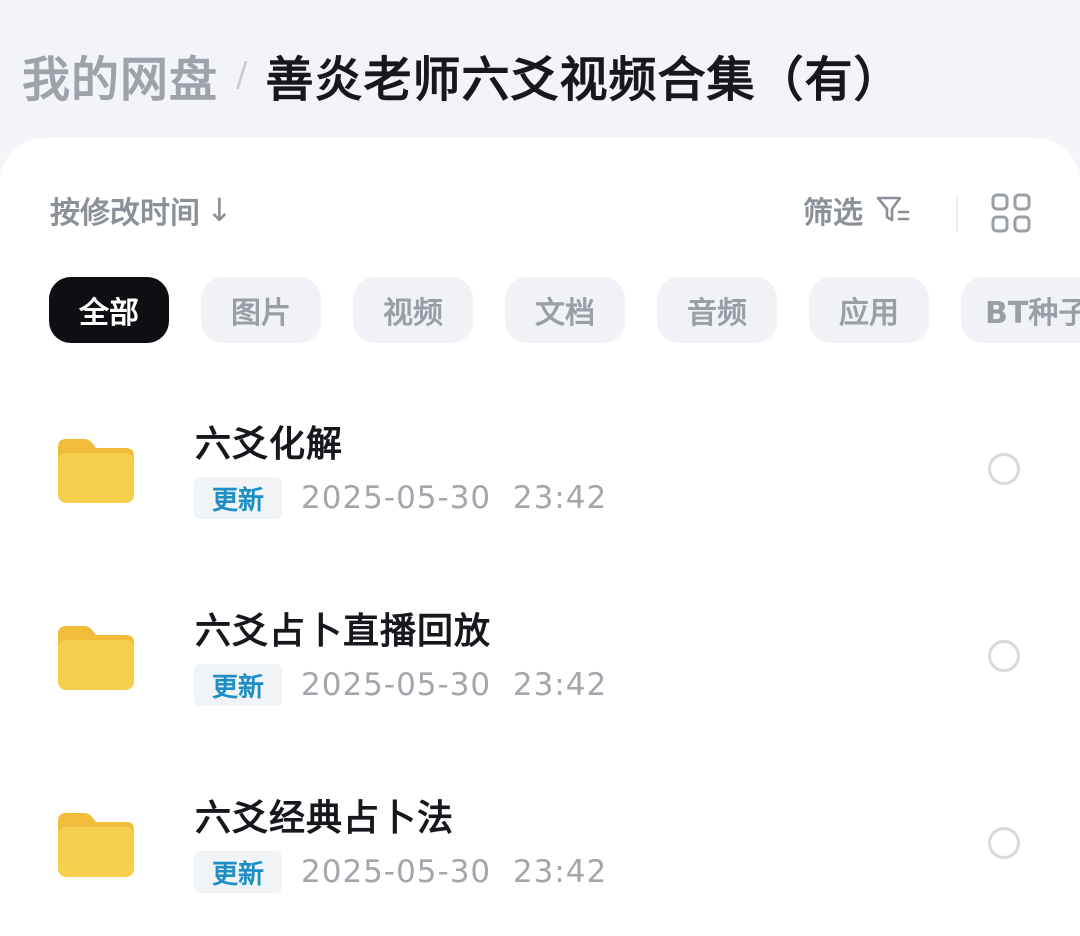  I want to click on page-title: 善炎老师六爻视频合集（有）, so click(584, 80).